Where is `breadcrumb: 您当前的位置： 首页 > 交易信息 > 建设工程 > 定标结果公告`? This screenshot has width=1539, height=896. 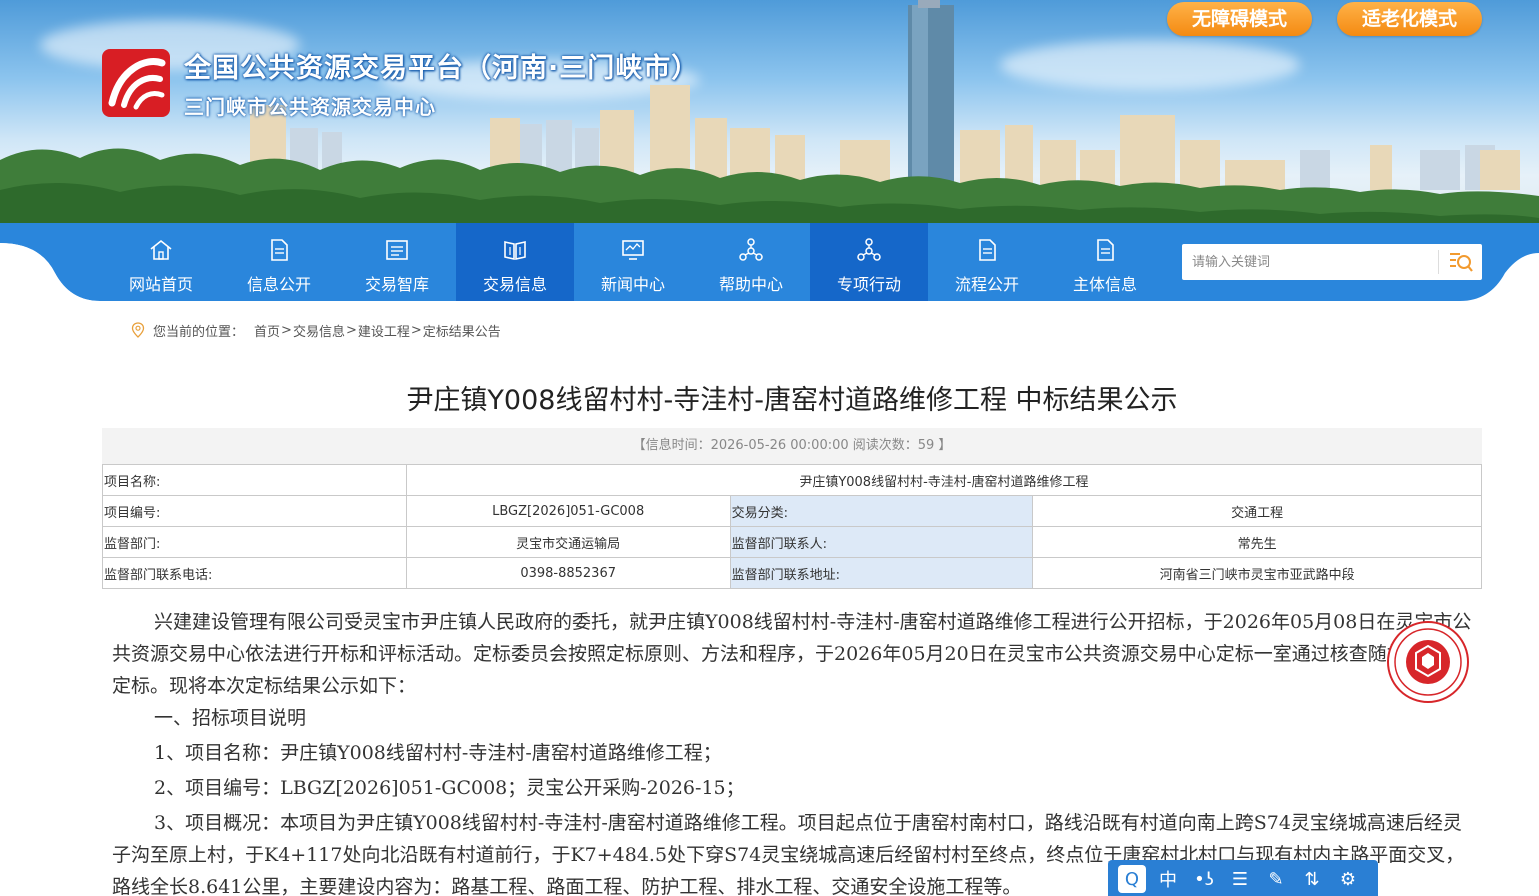 breadcrumb: 您当前的位置： 首页 > 交易信息 > 建设工程 > 定标结果公告 is located at coordinates (316, 330).